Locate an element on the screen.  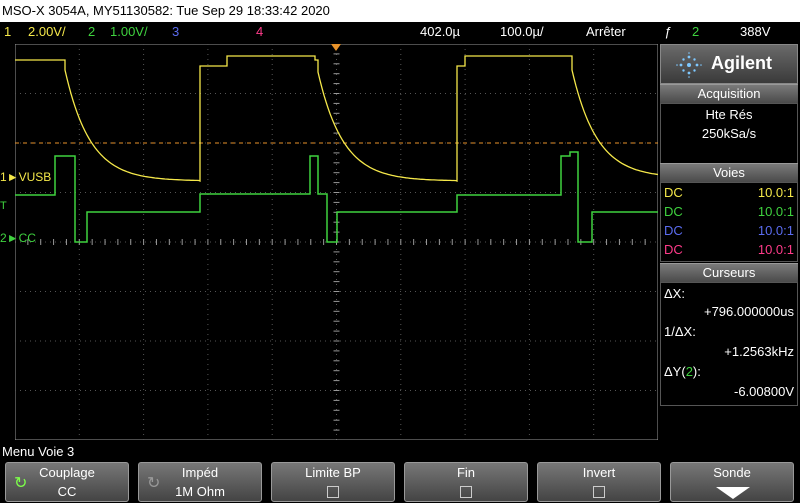
softkey-bandwidth-limit-label: Limite BP is located at coordinates (333, 472).